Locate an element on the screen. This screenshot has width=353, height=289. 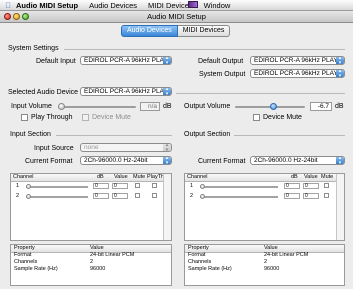
selected-device-popup: EDIROL PCR-A 96kHz PLA ▴ ▾ is located at coordinates (126, 91).